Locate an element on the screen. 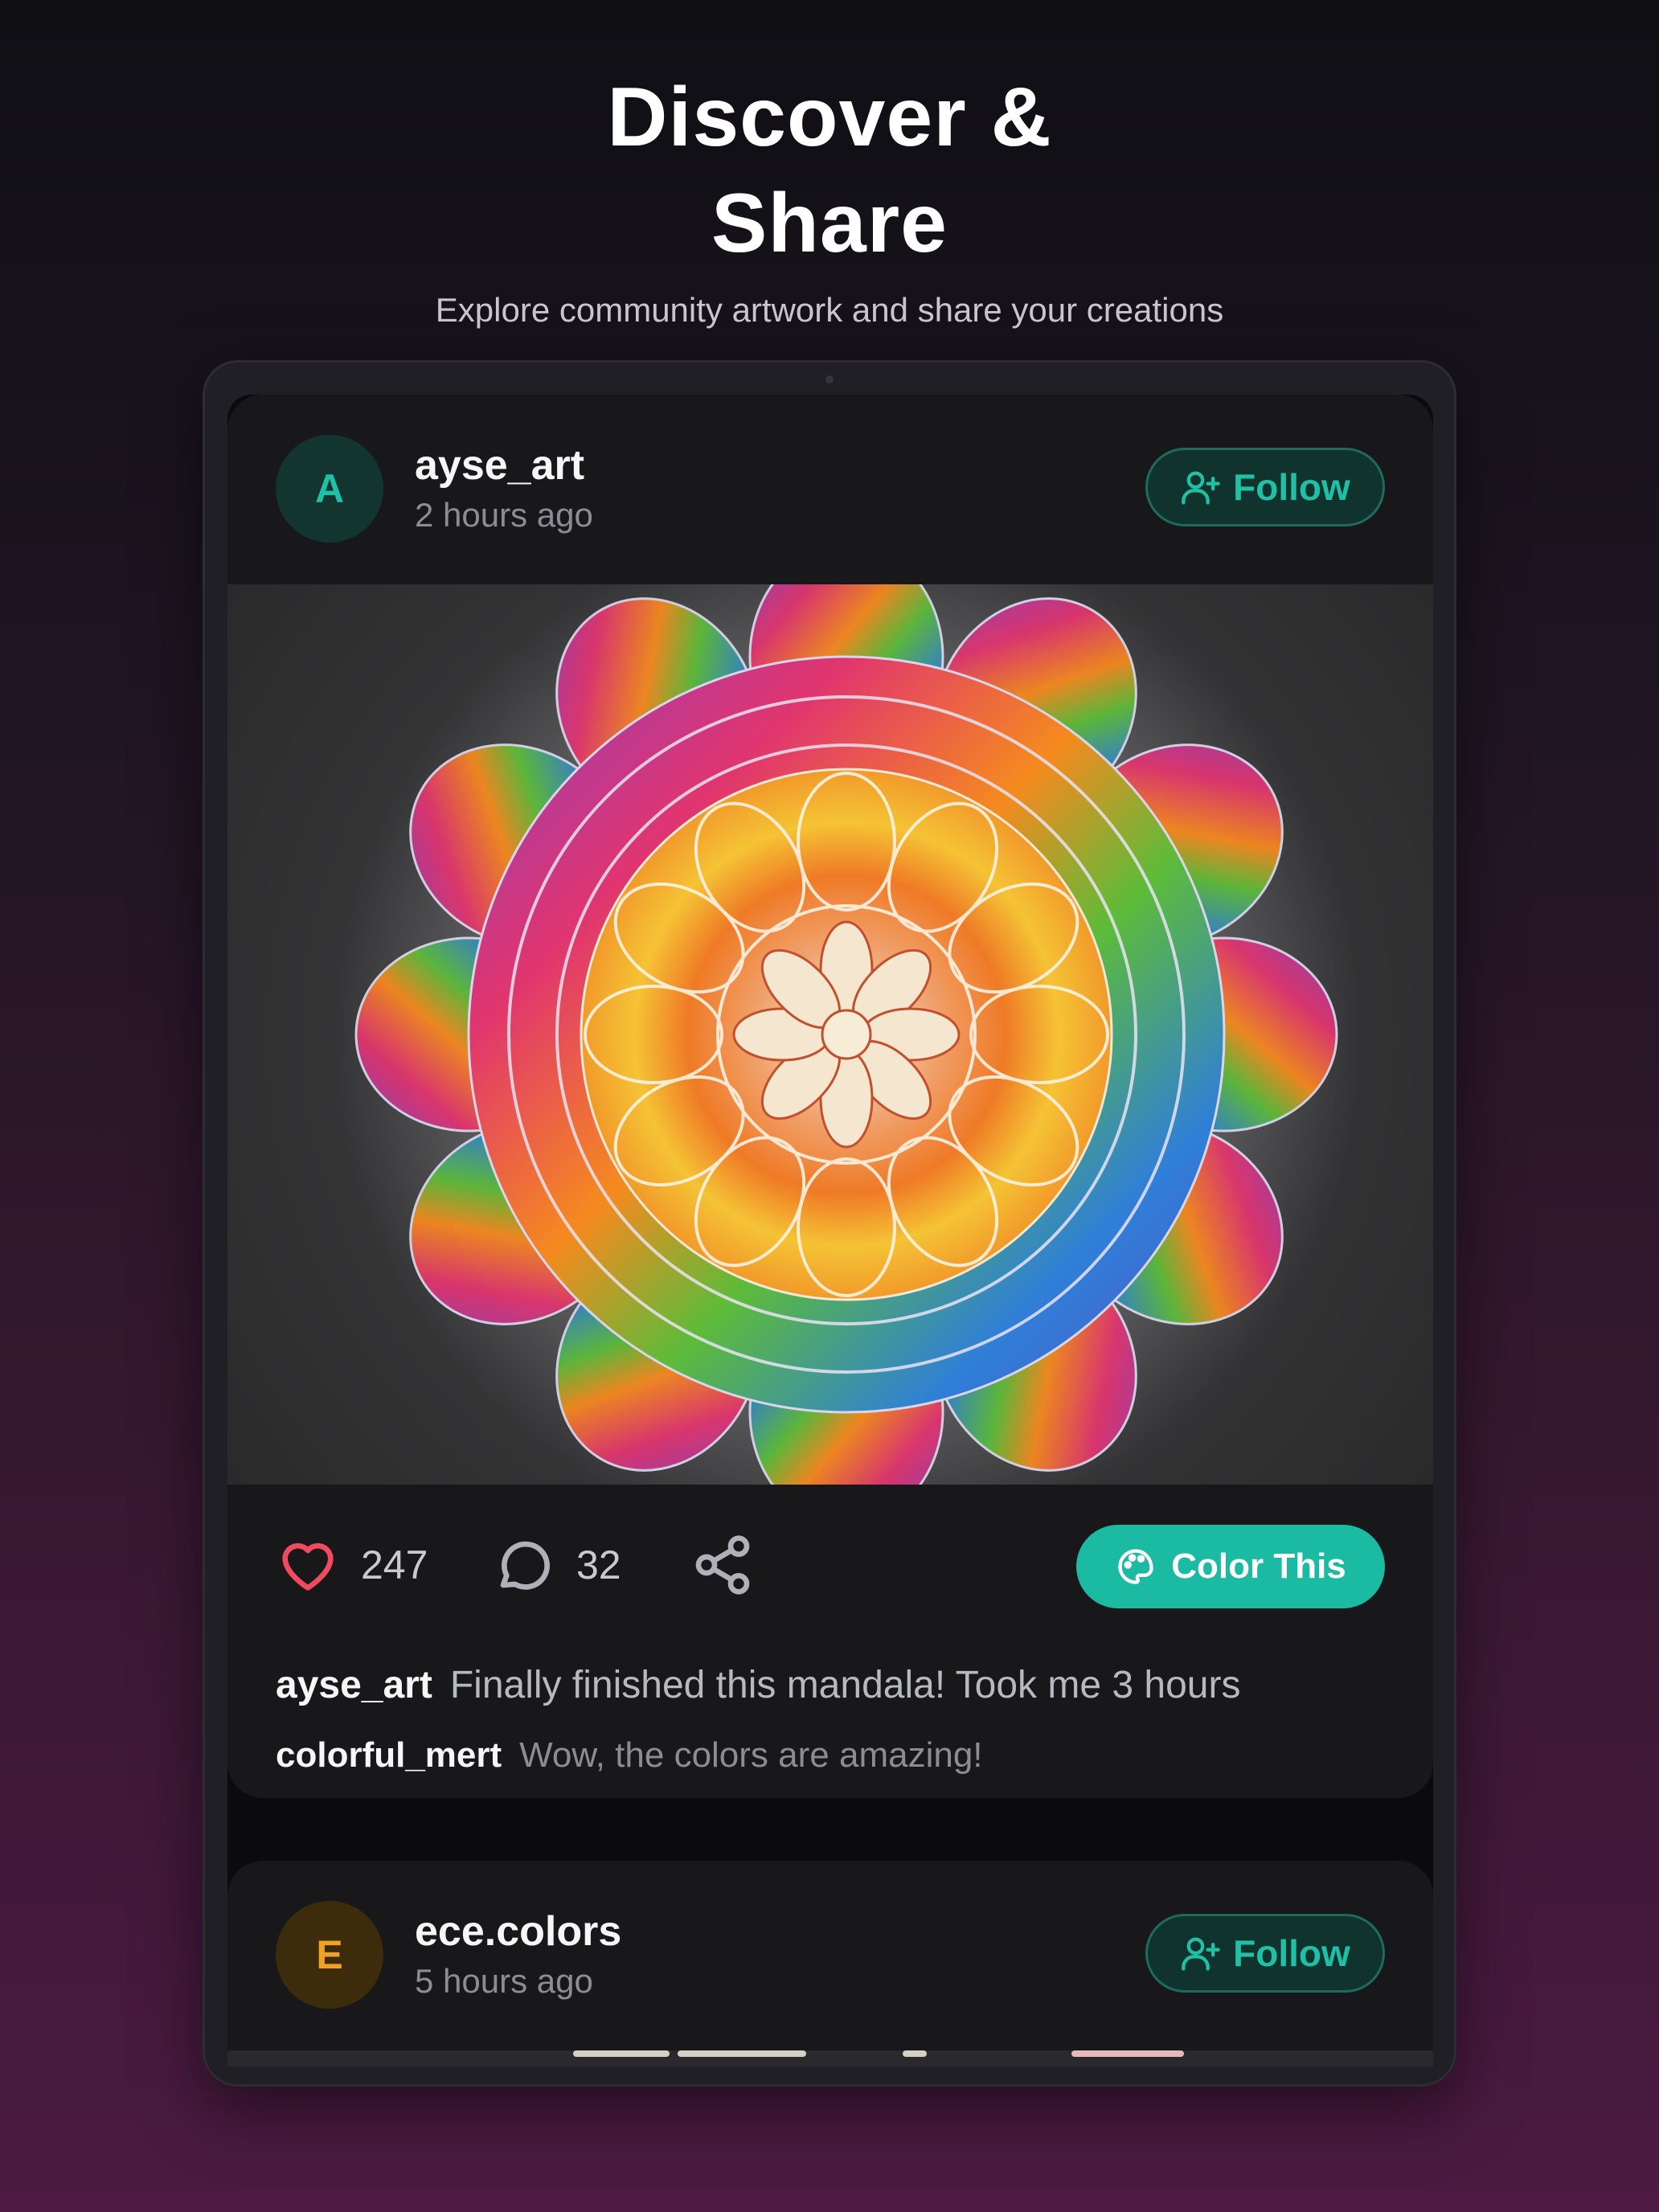 Image resolution: width=1659 pixels, height=2212 pixels. post-artwork-preview is located at coordinates (830, 2058).